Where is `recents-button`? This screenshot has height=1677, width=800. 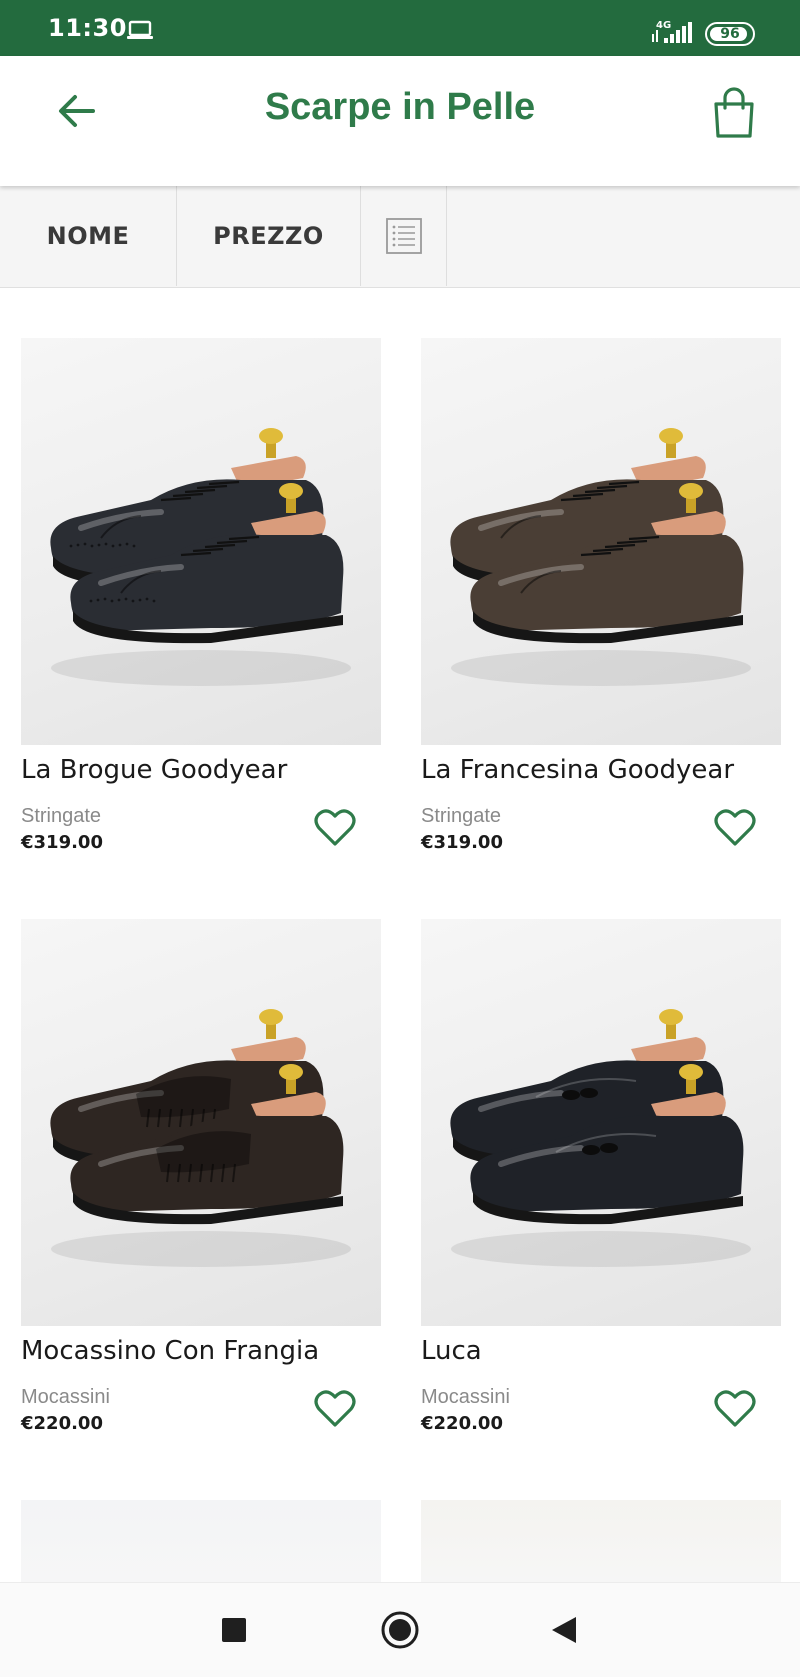 recents-button is located at coordinates (234, 1630).